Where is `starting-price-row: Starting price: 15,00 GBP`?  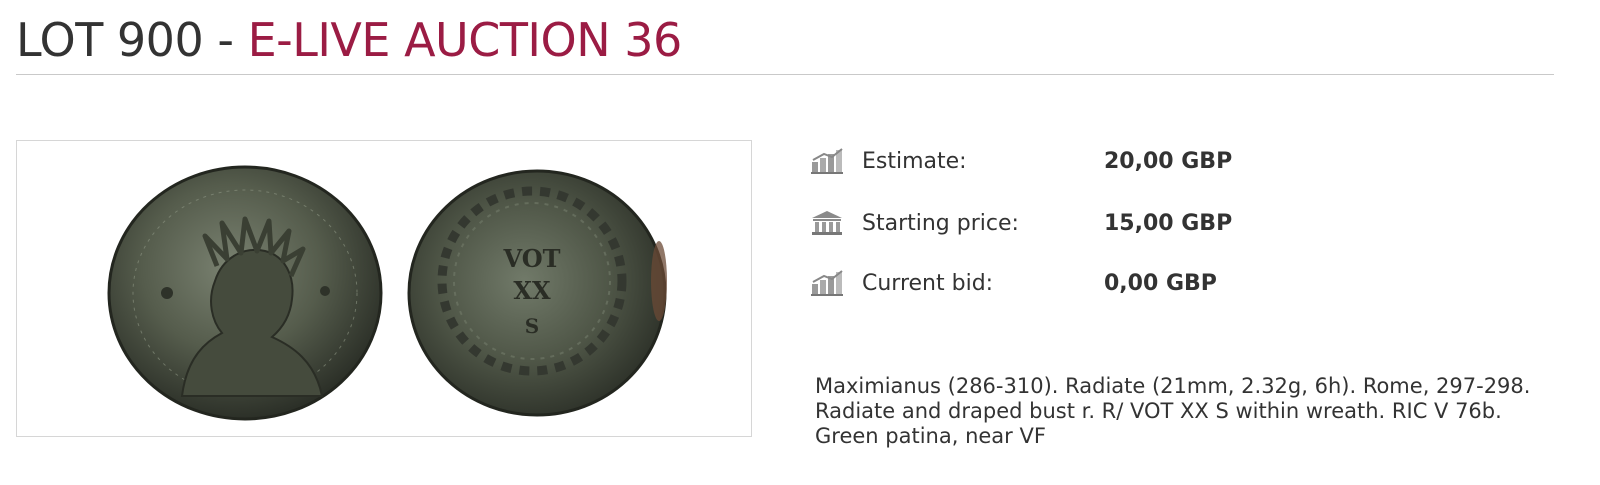 starting-price-row: Starting price: 15,00 GBP is located at coordinates (1180, 222).